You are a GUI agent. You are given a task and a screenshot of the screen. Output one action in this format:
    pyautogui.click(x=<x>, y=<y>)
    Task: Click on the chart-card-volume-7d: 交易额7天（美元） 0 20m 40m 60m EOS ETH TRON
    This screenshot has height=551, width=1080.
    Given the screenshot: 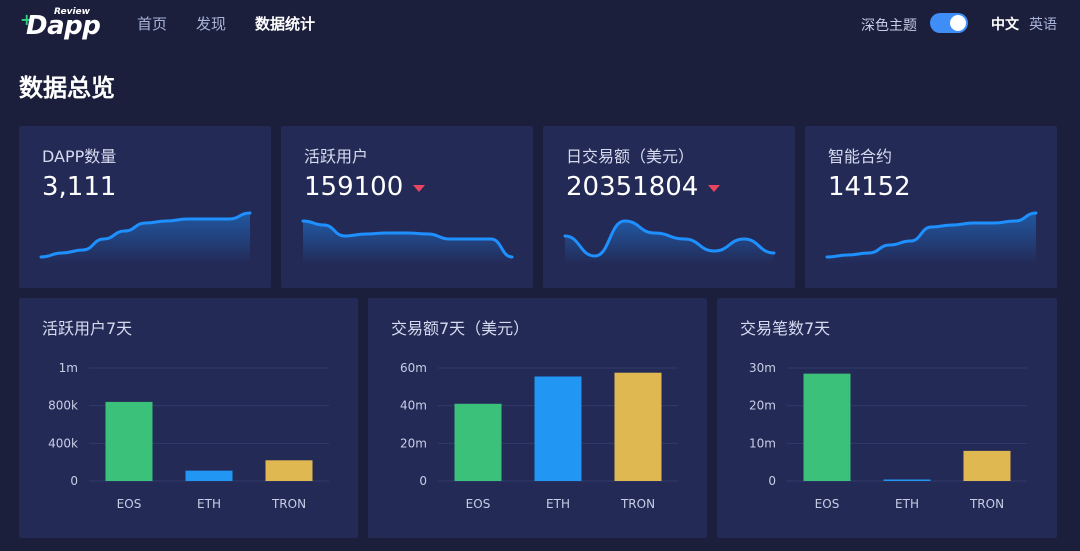 What is the action you would take?
    pyautogui.click(x=537, y=418)
    